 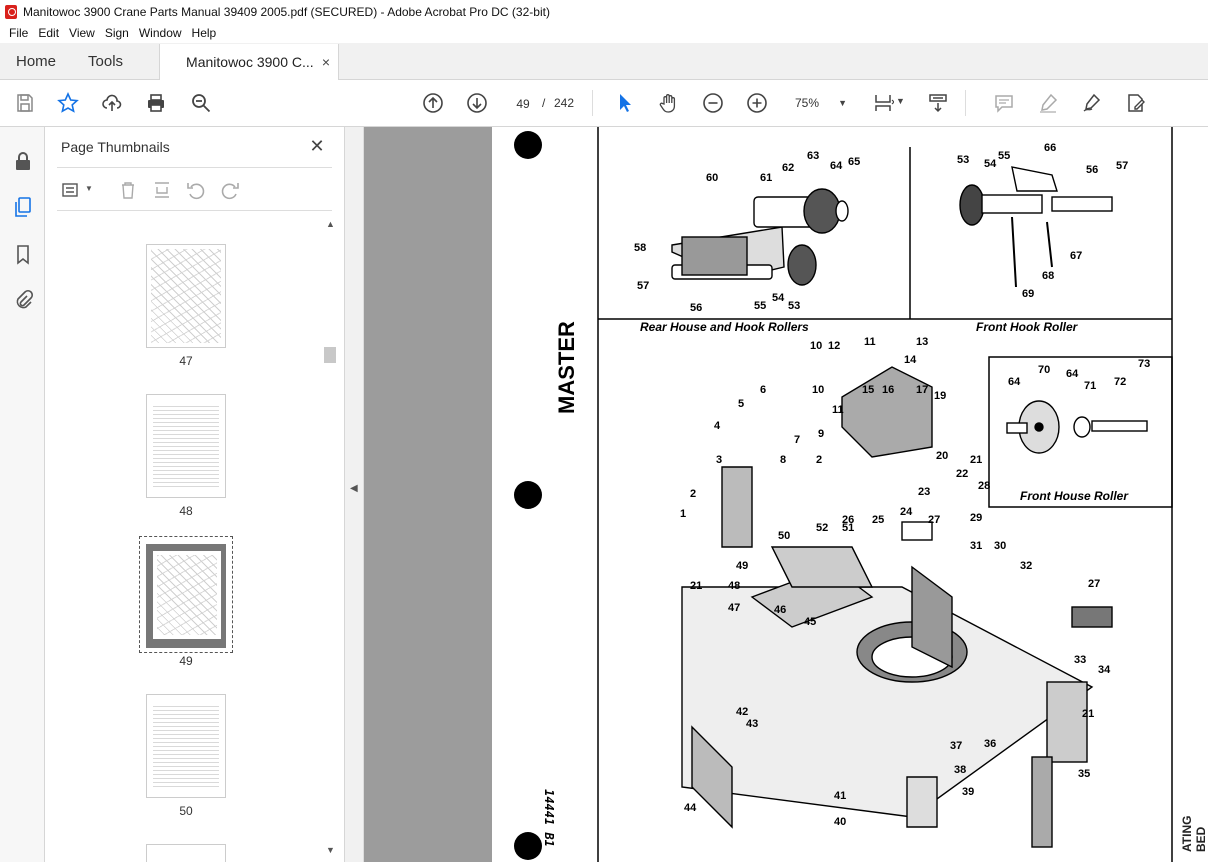 What do you see at coordinates (784, 536) in the screenshot?
I see `part-callout: 50` at bounding box center [784, 536].